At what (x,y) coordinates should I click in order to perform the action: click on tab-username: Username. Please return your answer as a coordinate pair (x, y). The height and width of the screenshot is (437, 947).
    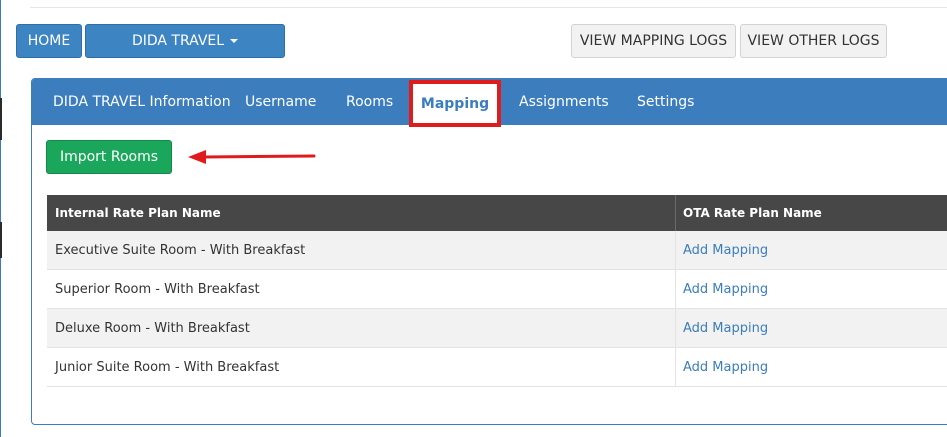
    Looking at the image, I should click on (280, 102).